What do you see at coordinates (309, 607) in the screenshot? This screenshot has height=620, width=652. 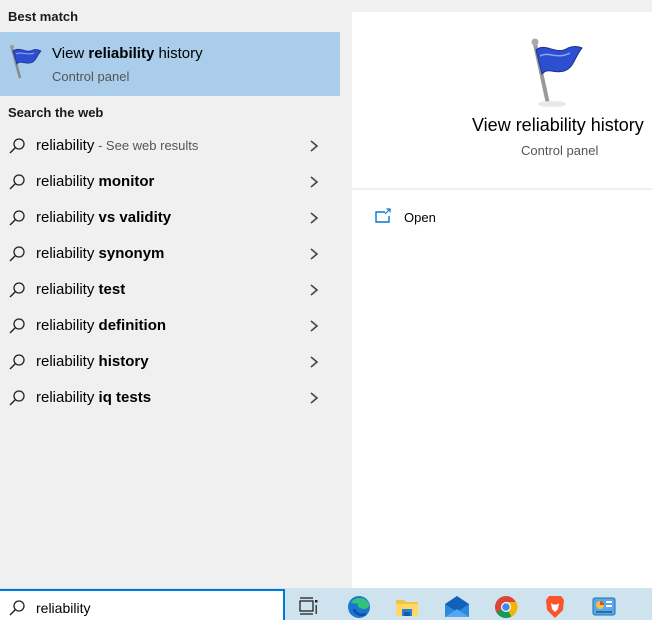 I see `task-view-icon` at bounding box center [309, 607].